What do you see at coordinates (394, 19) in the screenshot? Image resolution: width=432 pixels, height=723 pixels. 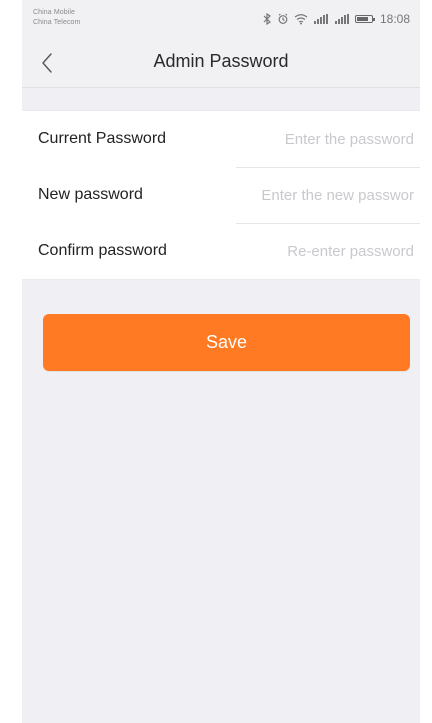 I see `status-time: 18:08` at bounding box center [394, 19].